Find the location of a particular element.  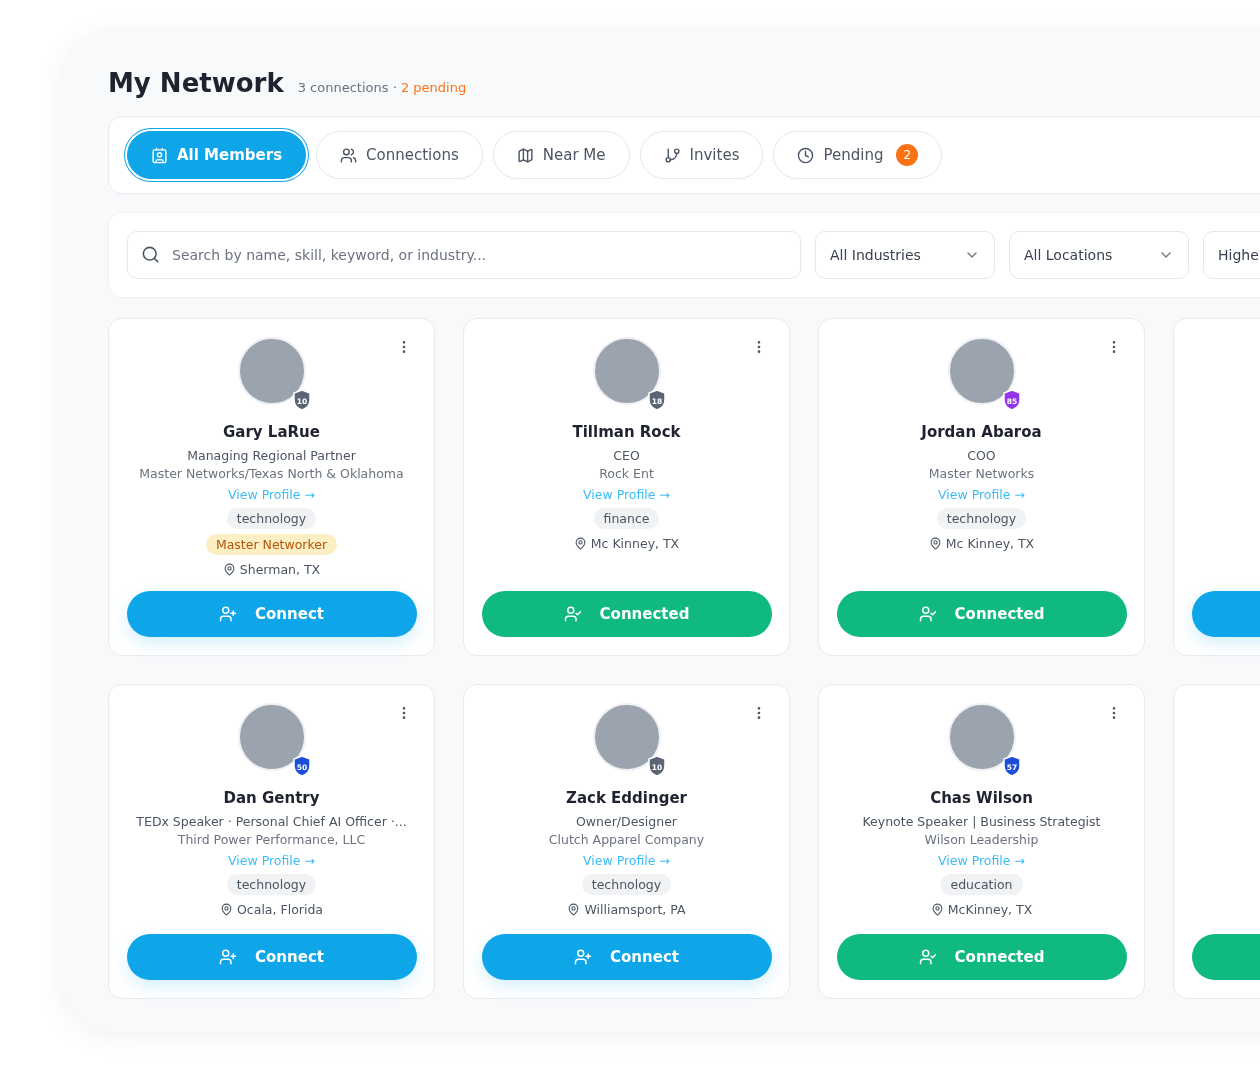

branch-icon is located at coordinates (672, 155).